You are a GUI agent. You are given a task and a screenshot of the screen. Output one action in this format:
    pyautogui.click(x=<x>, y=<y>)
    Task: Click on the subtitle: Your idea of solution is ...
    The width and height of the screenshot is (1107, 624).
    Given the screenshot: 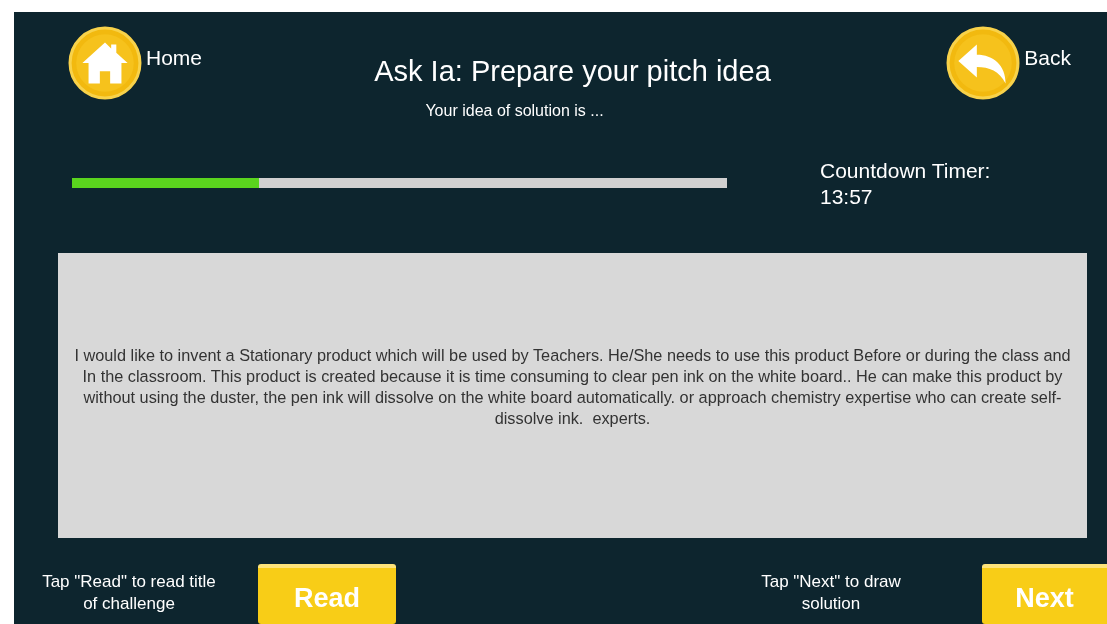 What is the action you would take?
    pyautogui.click(x=514, y=111)
    